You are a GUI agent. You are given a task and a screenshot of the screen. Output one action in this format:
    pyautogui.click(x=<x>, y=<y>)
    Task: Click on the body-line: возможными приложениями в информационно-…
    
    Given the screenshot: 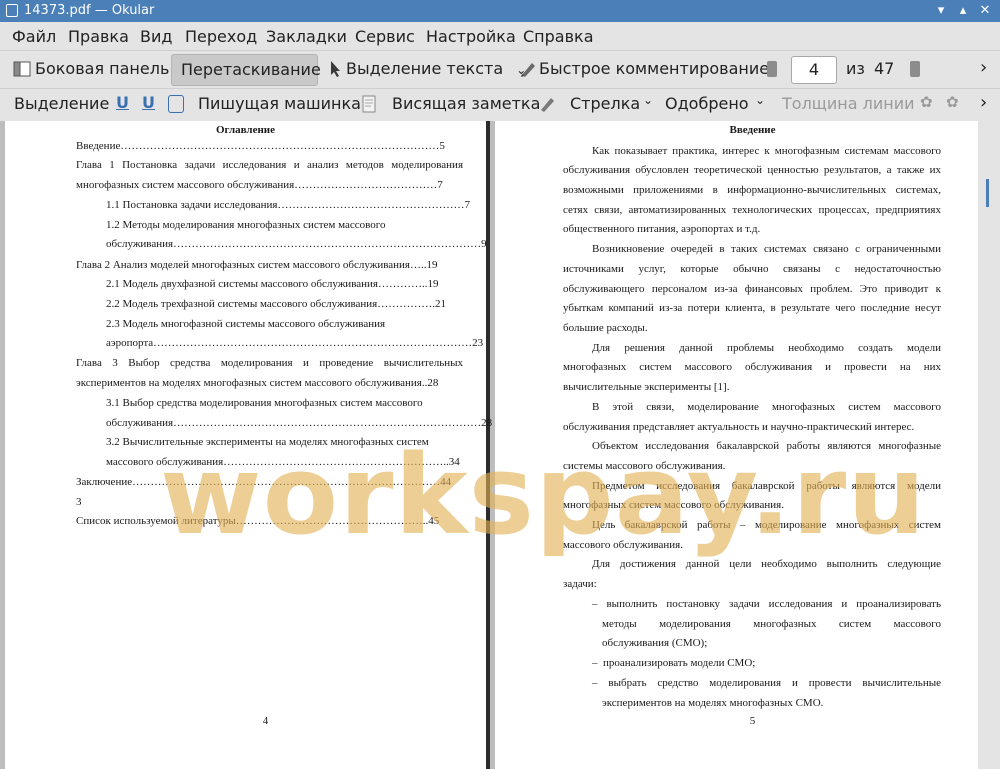 What is the action you would take?
    pyautogui.click(x=752, y=190)
    